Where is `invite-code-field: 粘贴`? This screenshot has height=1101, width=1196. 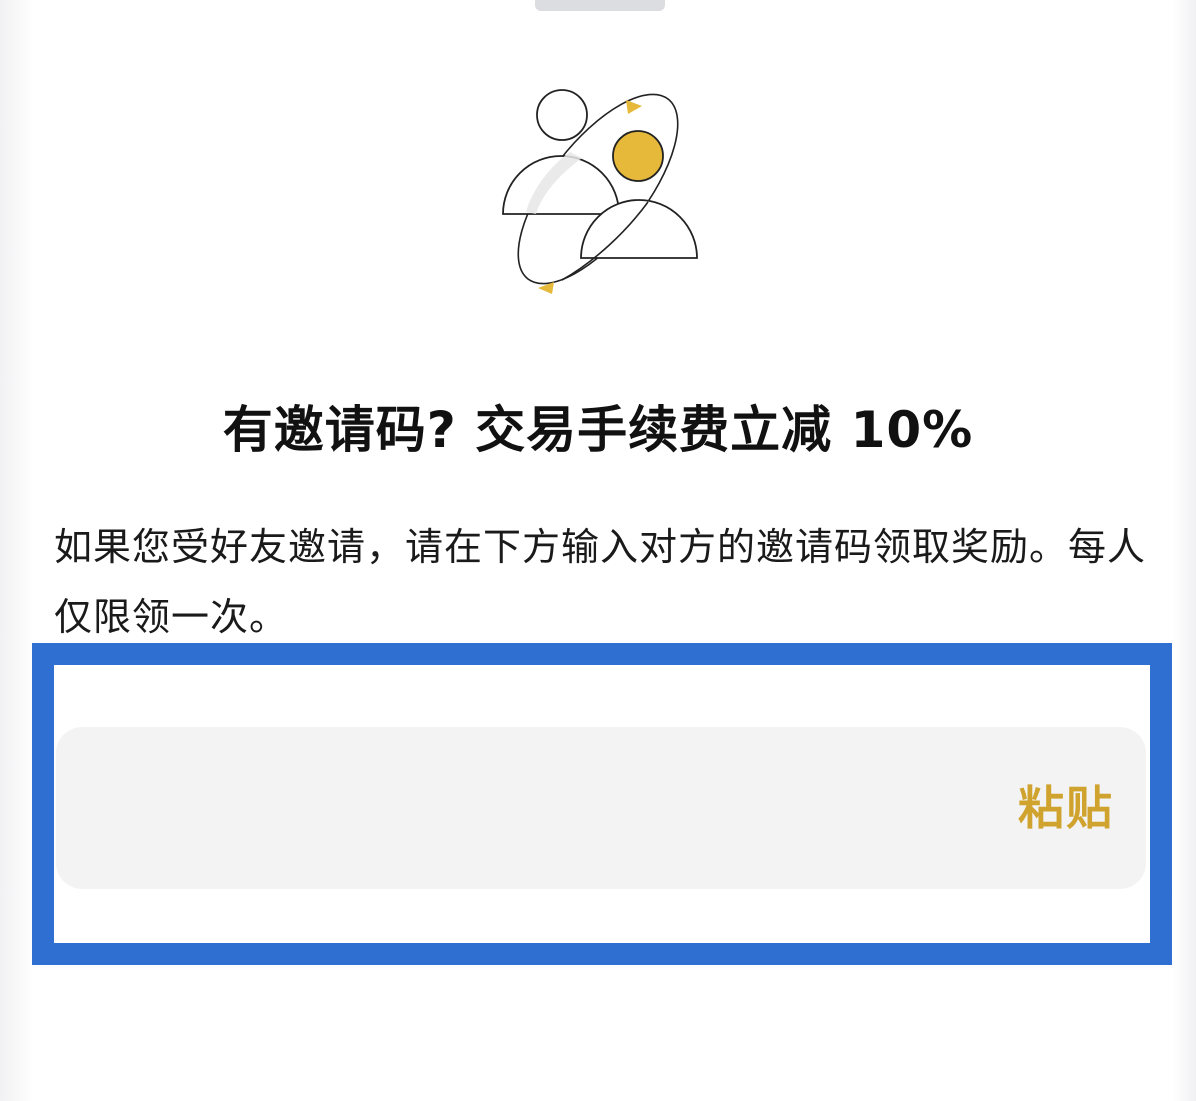 invite-code-field: 粘贴 is located at coordinates (601, 808).